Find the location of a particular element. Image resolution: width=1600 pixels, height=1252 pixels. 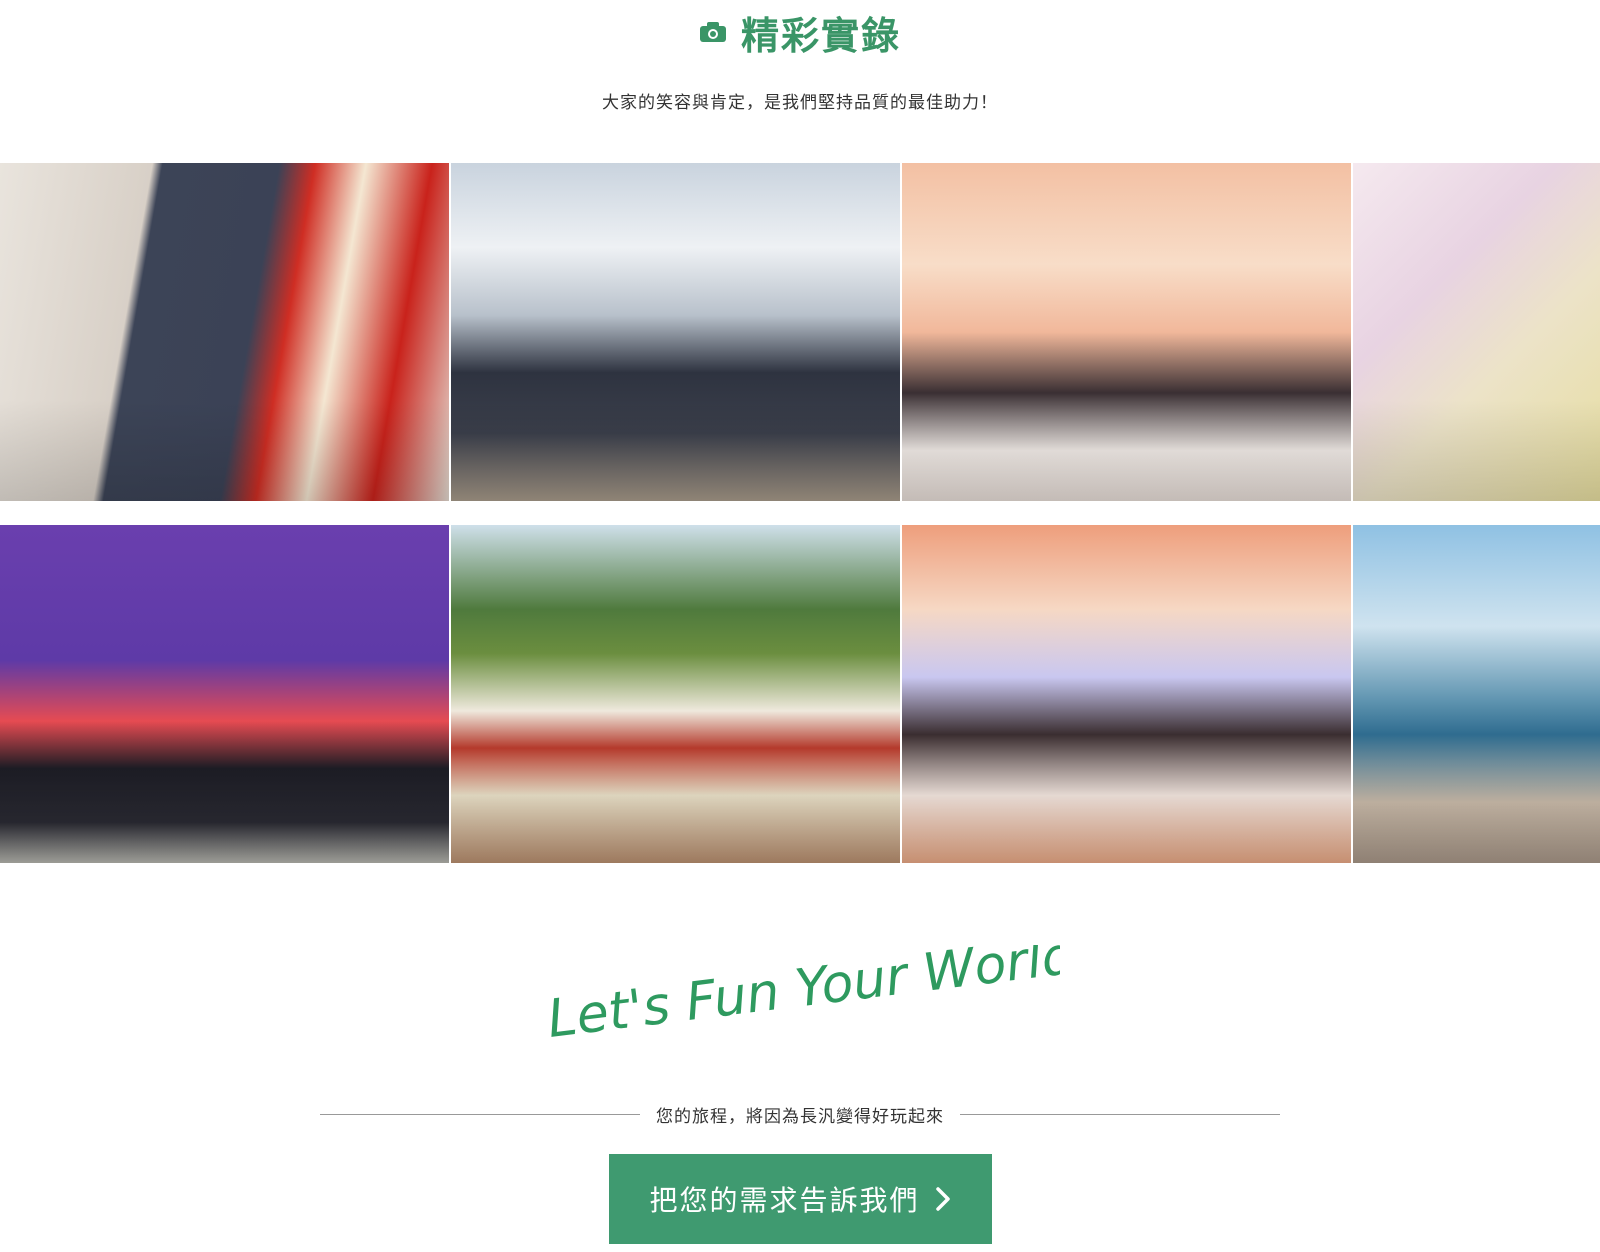

beach-group-photo is located at coordinates (1476, 694).